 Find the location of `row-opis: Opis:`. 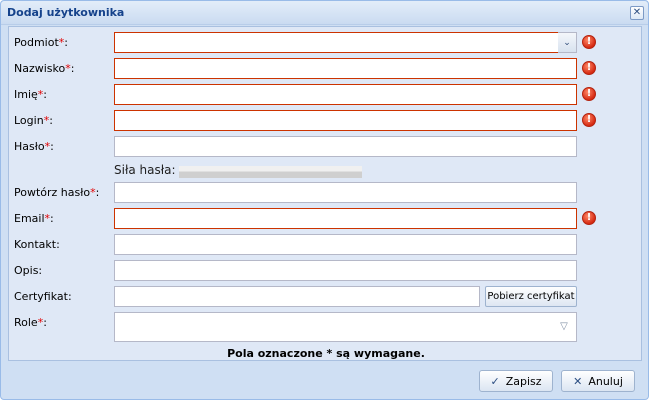

row-opis: Opis: is located at coordinates (326, 271).